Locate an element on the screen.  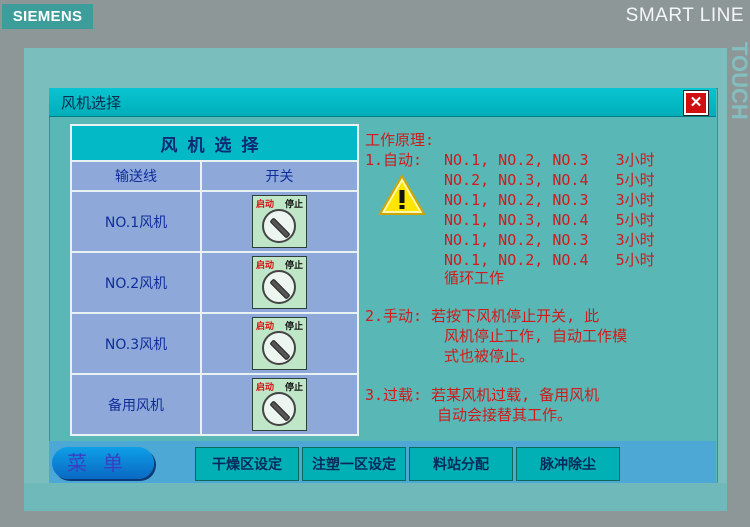
principle-title: 工作原理: is located at coordinates (400, 140).